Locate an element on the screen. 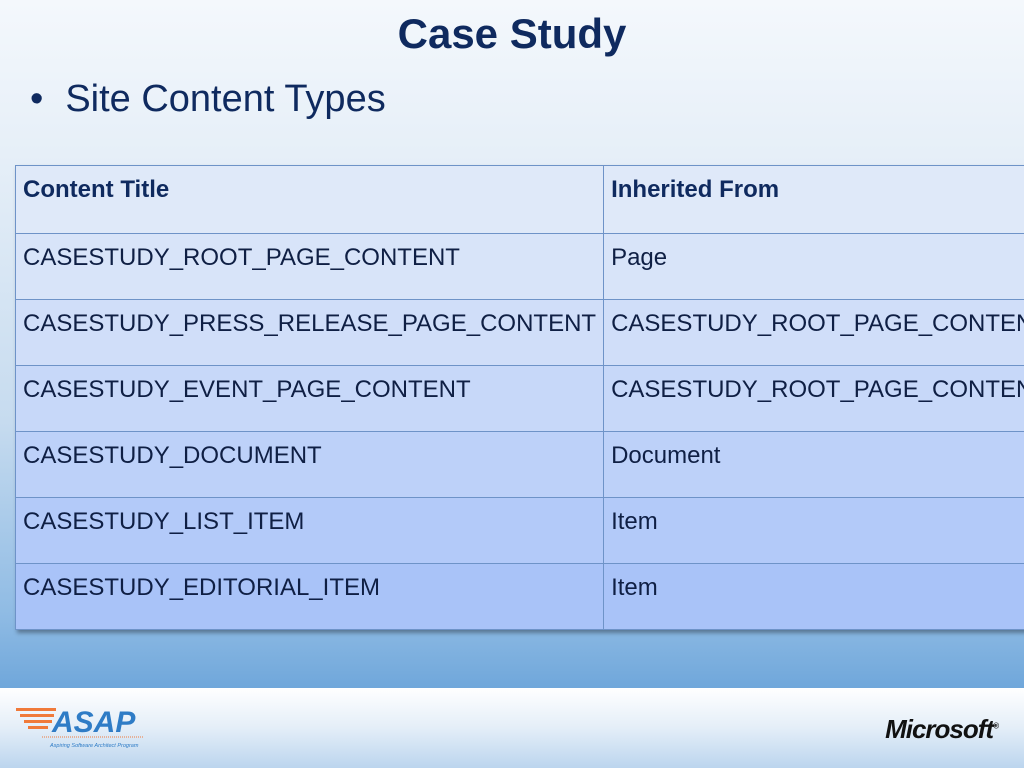  table-row: CASESTUDY_EDITORIAL_ITEM Item is located at coordinates (519, 596).